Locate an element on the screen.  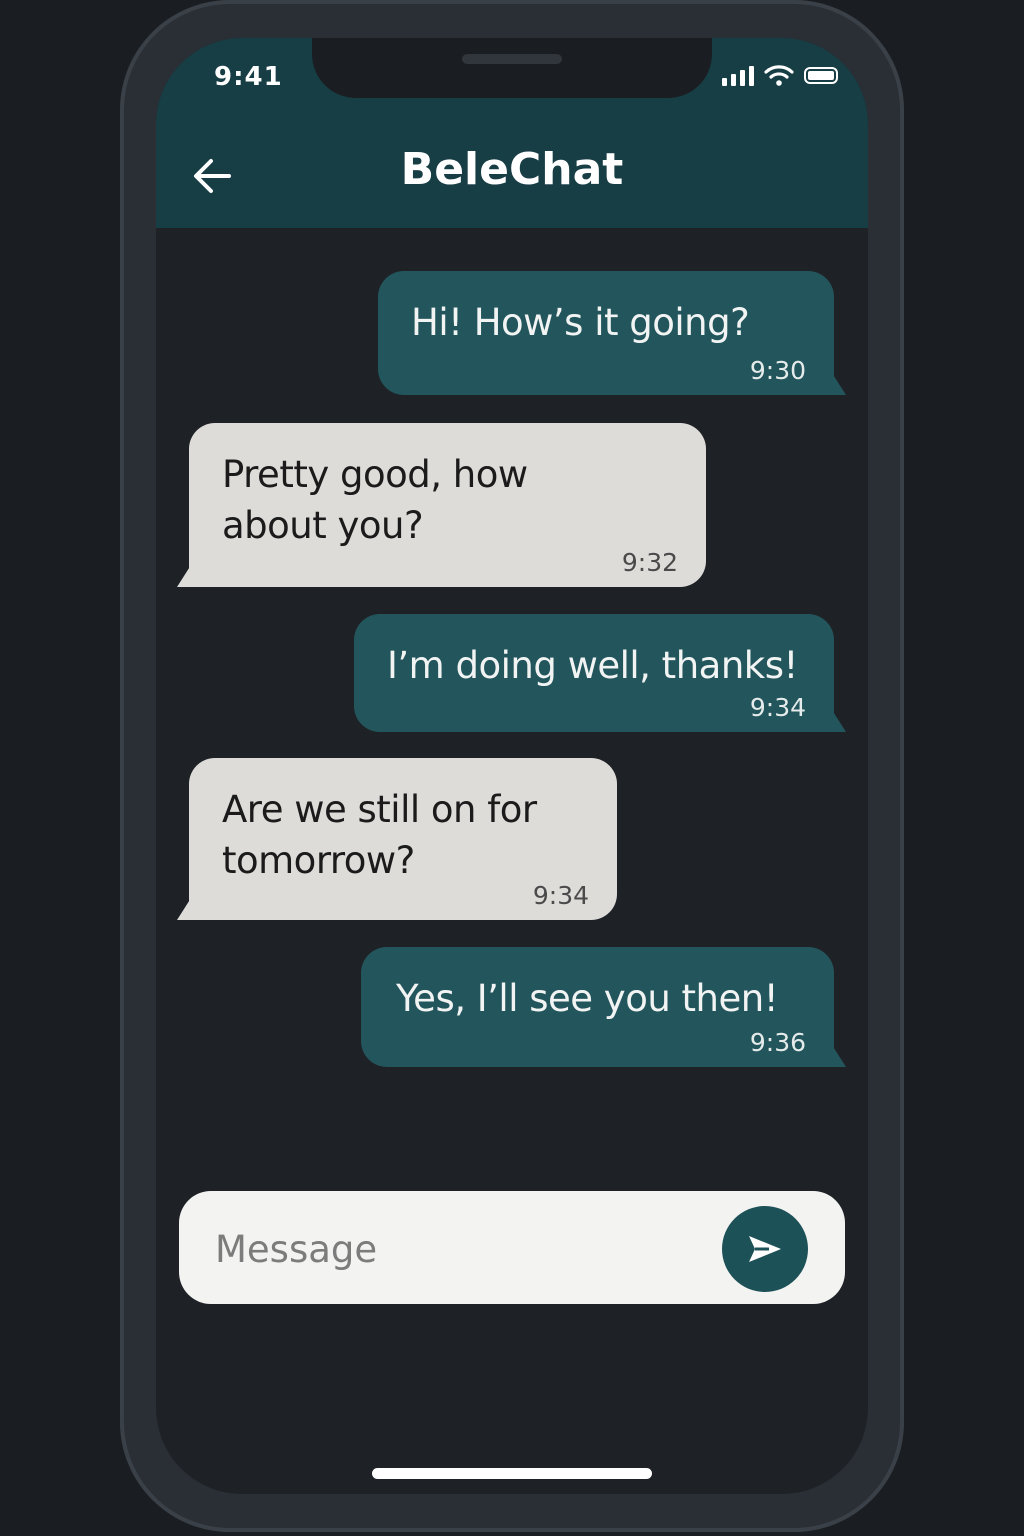
message-text: Yes, I’ll see you then! is located at coordinates (587, 998).